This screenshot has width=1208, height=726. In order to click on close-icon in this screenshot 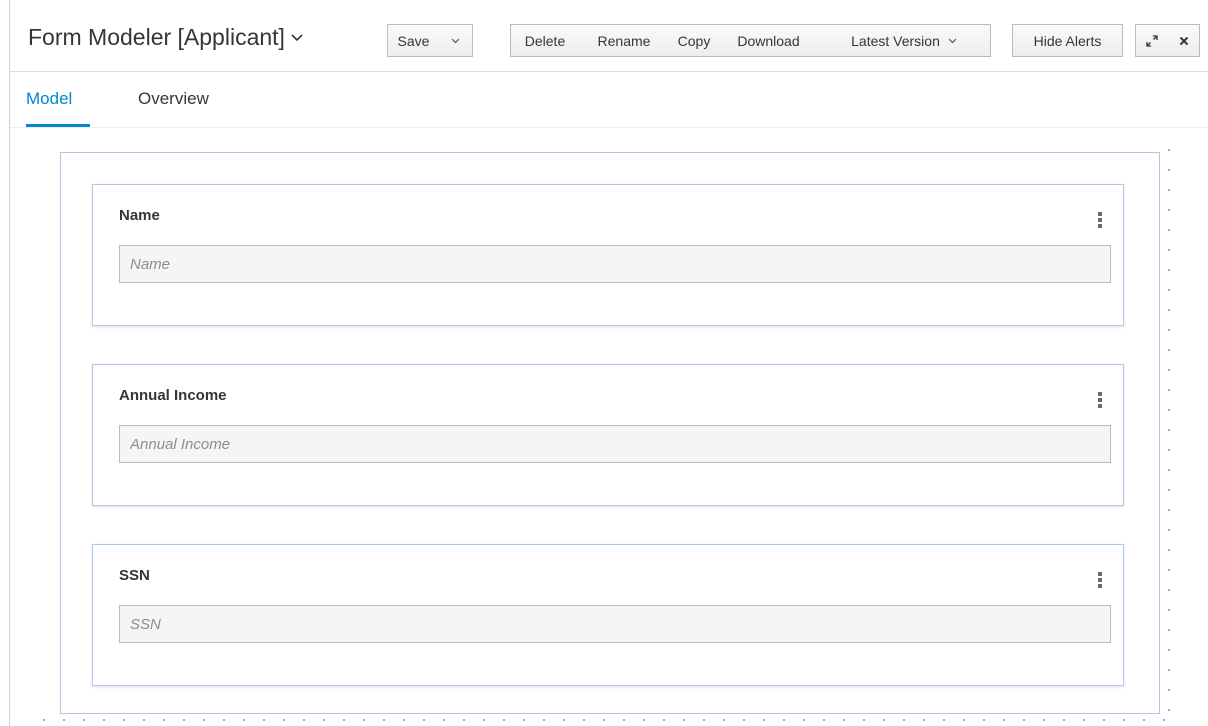, I will do `click(1184, 41)`.